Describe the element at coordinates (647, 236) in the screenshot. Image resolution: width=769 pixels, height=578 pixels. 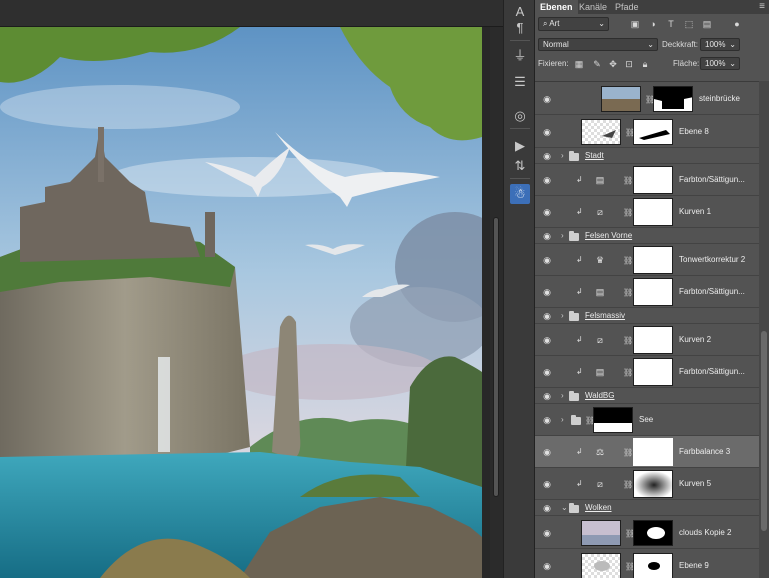
I see `layer-group-row: ◉ › Felsen Vorne` at that location.